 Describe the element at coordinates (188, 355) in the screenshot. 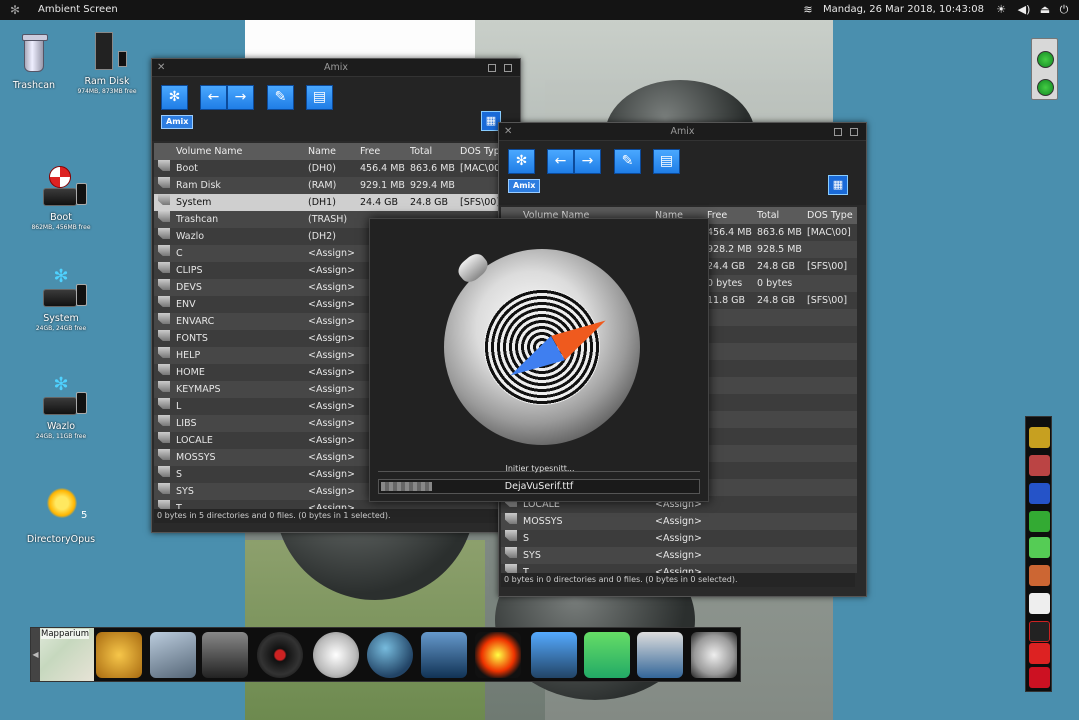

I see `cell-volume: HELP` at that location.